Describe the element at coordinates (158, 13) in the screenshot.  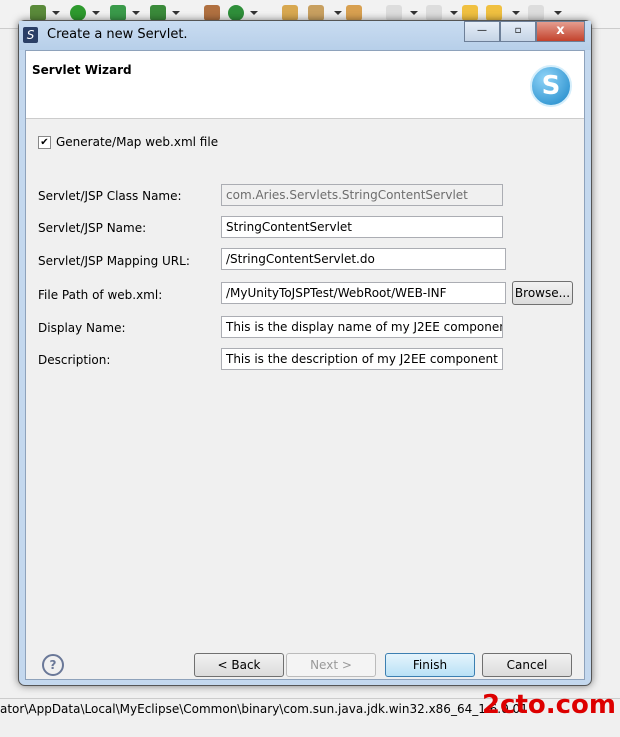
I see `external-tools-icon` at that location.